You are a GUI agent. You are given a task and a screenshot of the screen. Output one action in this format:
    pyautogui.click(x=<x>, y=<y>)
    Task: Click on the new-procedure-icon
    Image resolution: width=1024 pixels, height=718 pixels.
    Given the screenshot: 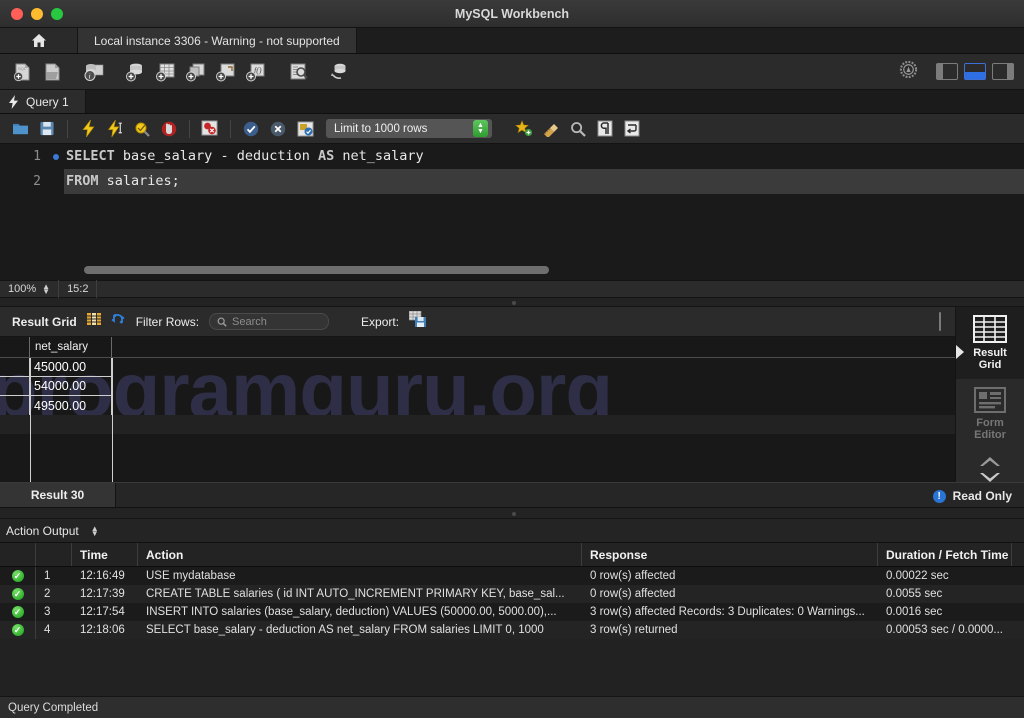 What is the action you would take?
    pyautogui.click(x=226, y=72)
    